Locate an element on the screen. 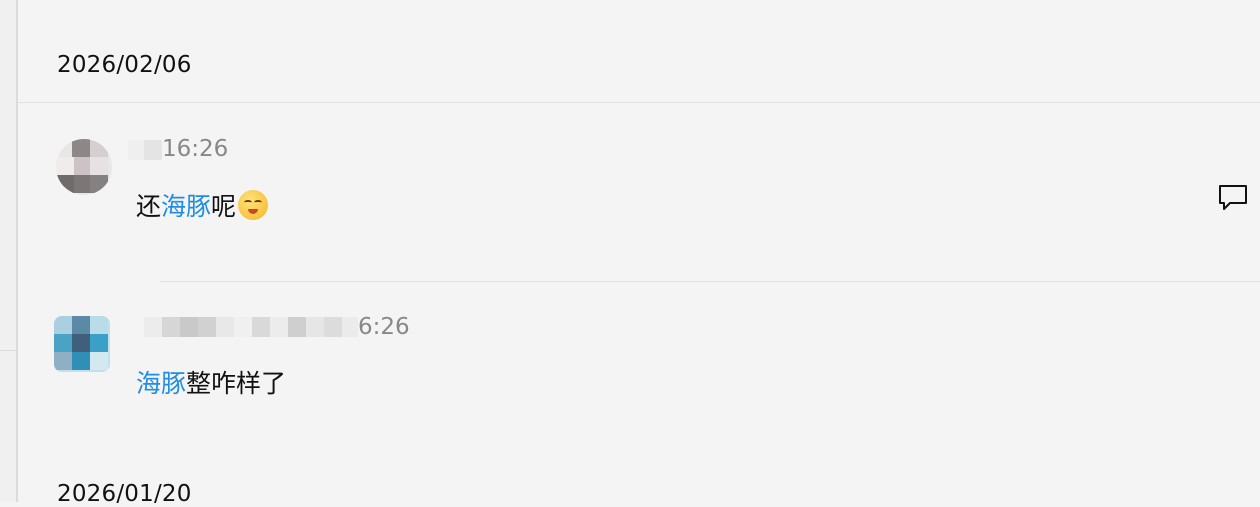 This screenshot has width=1260, height=507. comment-text: 海豚整咋样了 is located at coordinates (211, 382).